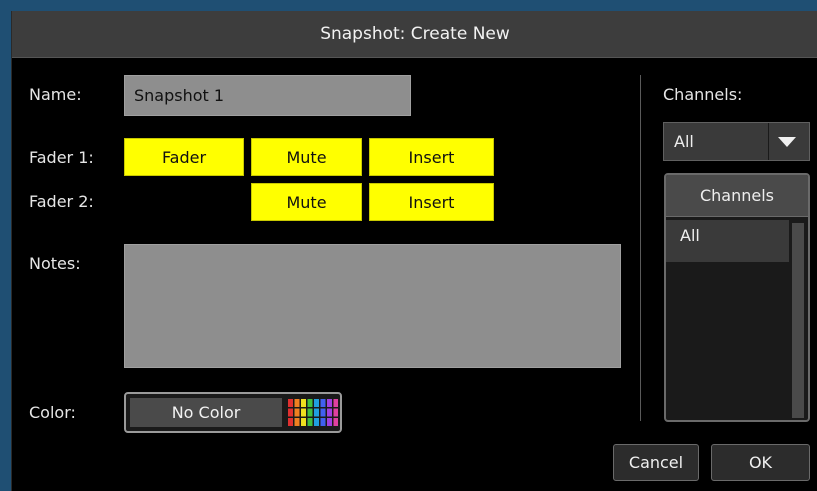  What do you see at coordinates (787, 142) in the screenshot?
I see `chevron-down-icon` at bounding box center [787, 142].